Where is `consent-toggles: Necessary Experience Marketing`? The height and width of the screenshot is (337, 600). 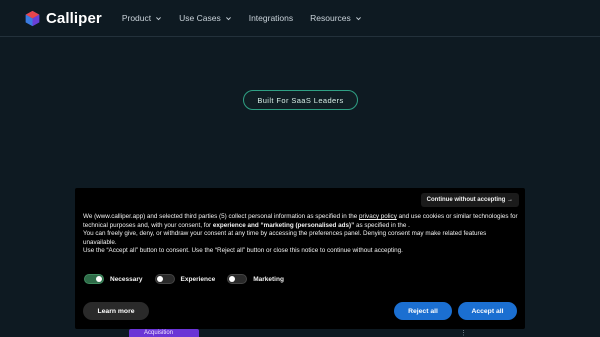 consent-toggles: Necessary Experience Marketing is located at coordinates (190, 279).